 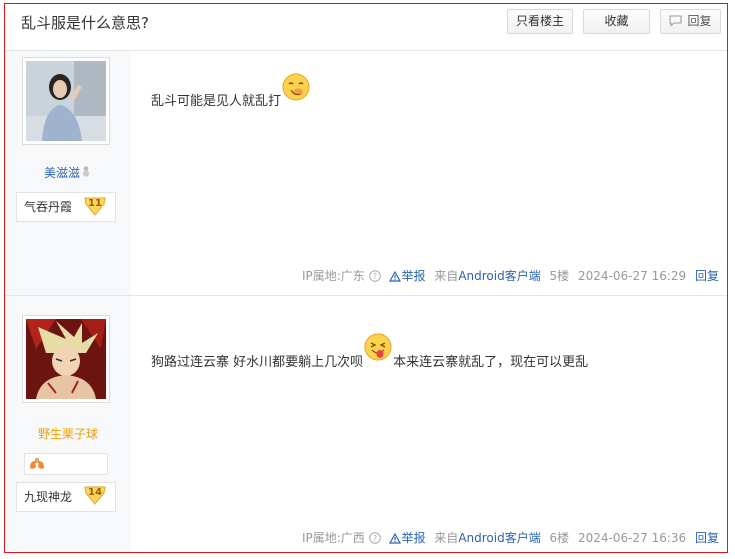 I want to click on username: 美滋滋, so click(x=68, y=173).